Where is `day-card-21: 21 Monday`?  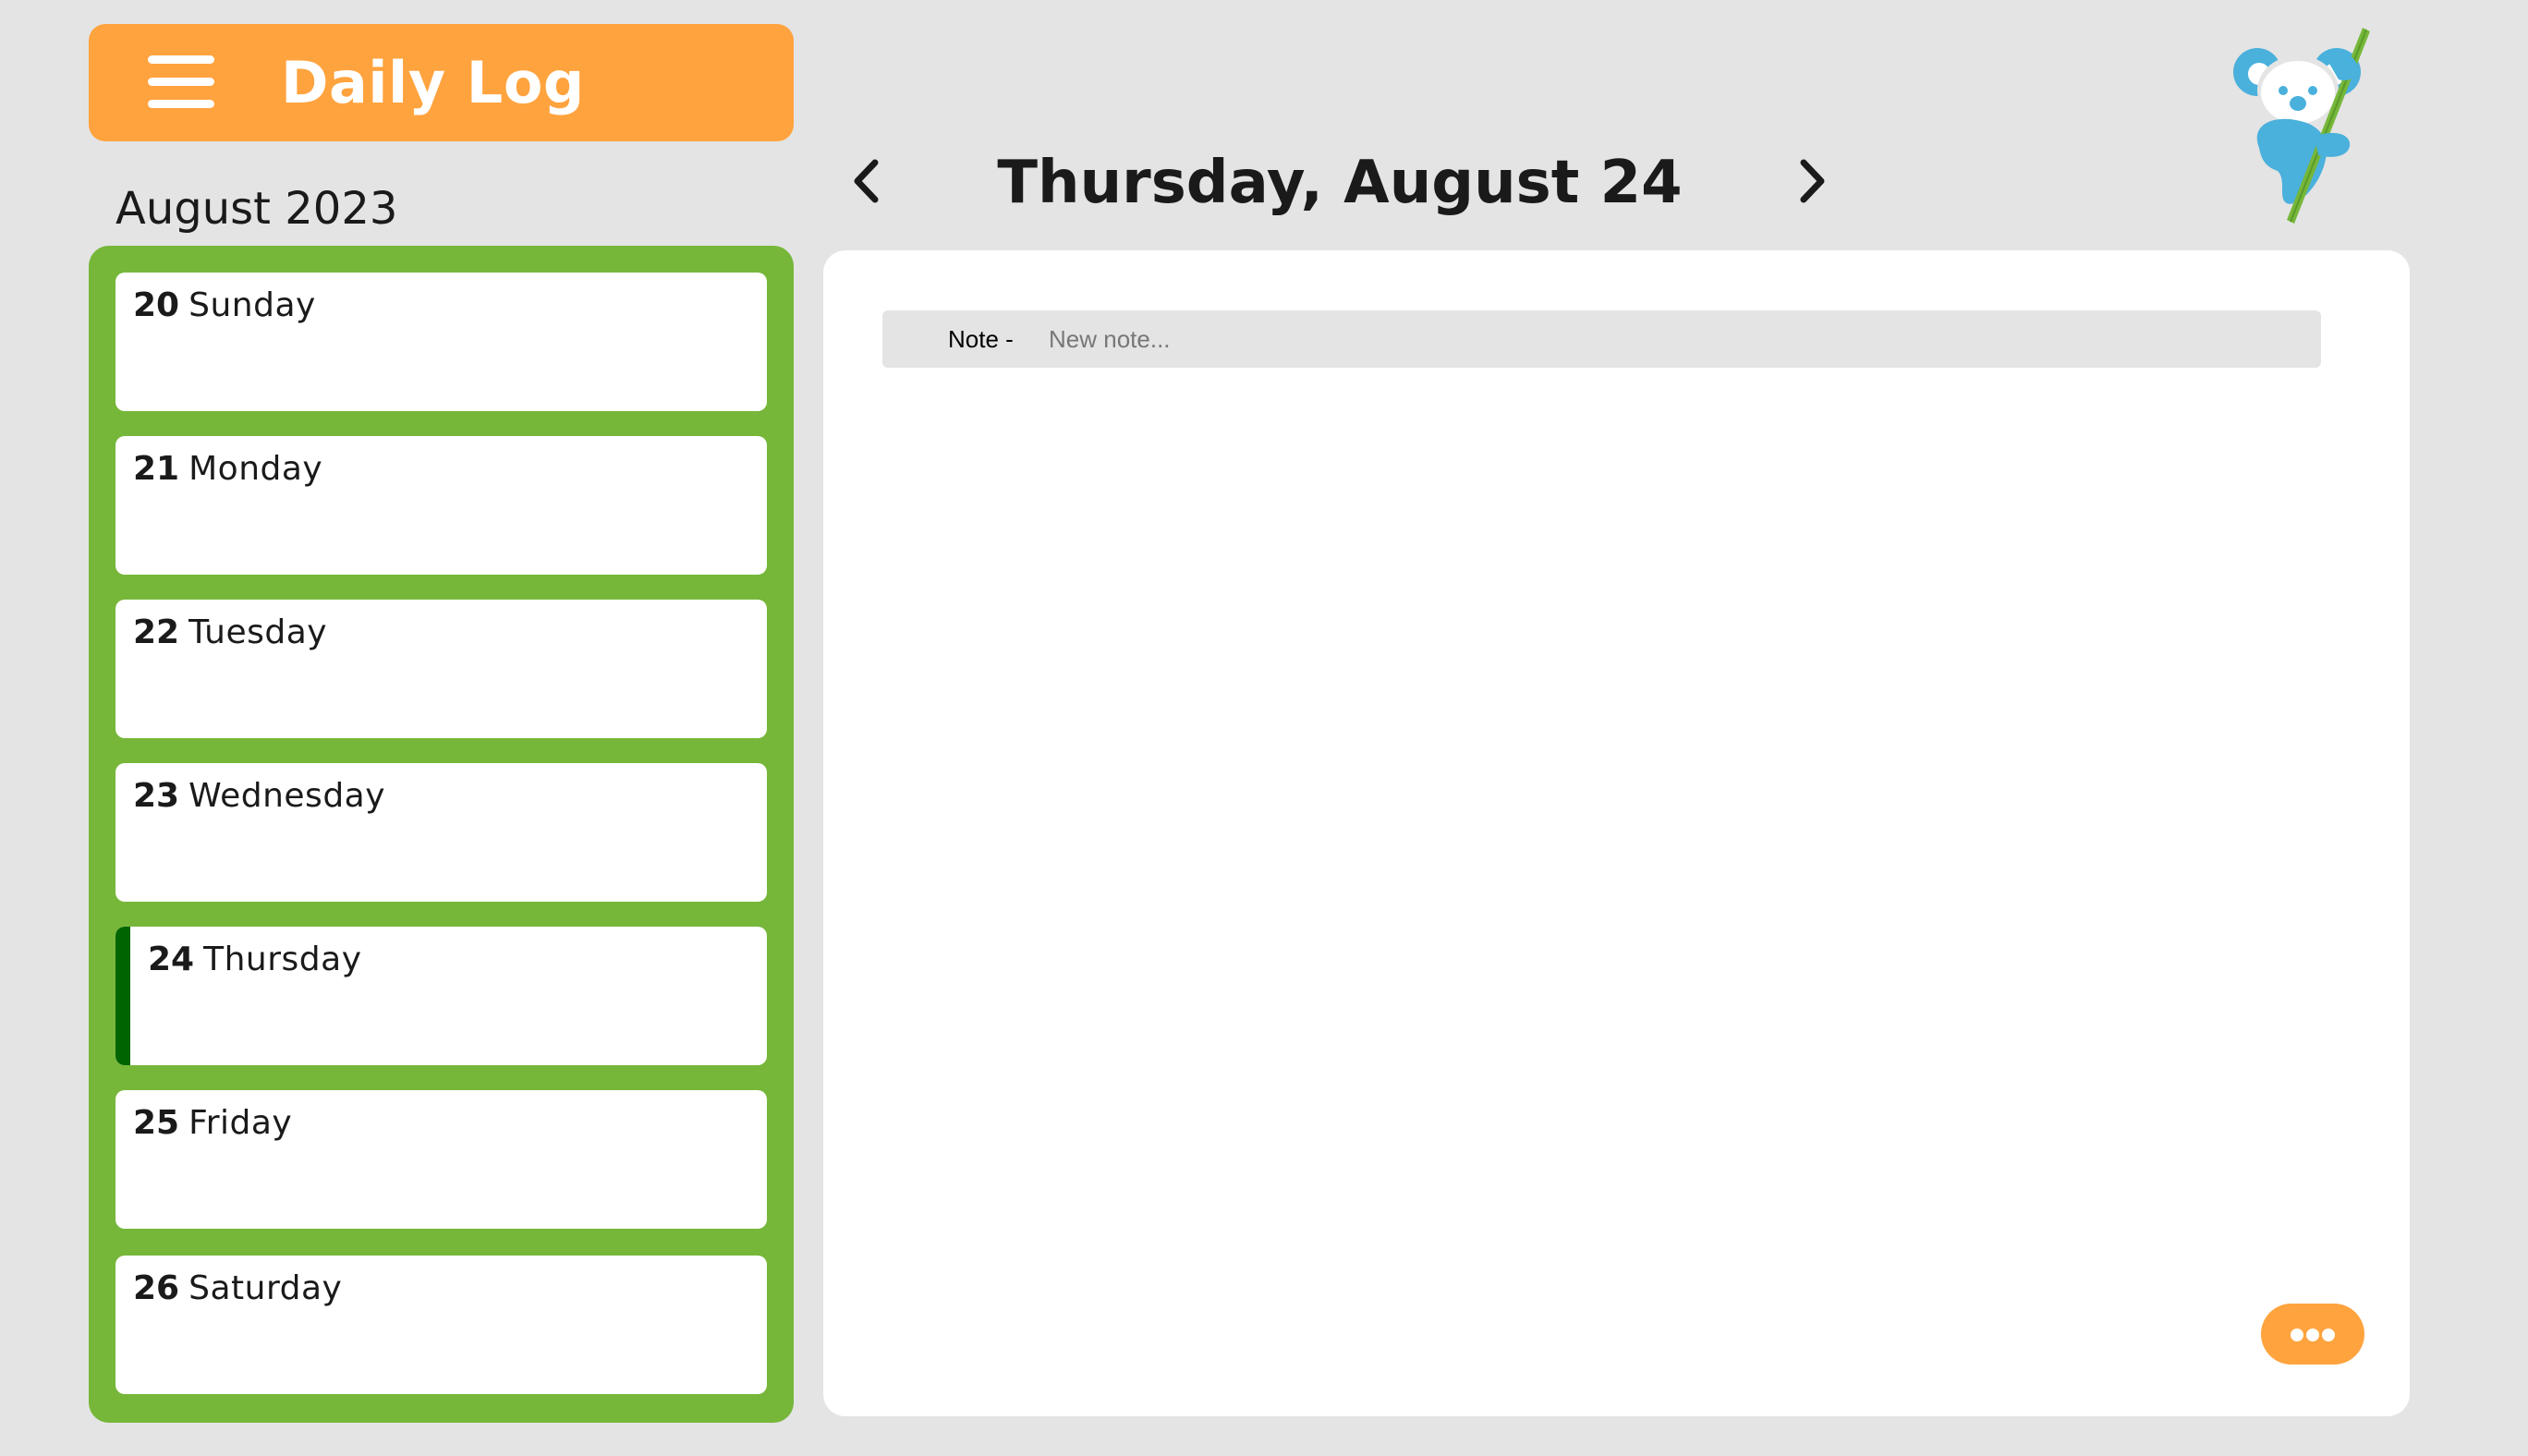 day-card-21: 21 Monday is located at coordinates (441, 505).